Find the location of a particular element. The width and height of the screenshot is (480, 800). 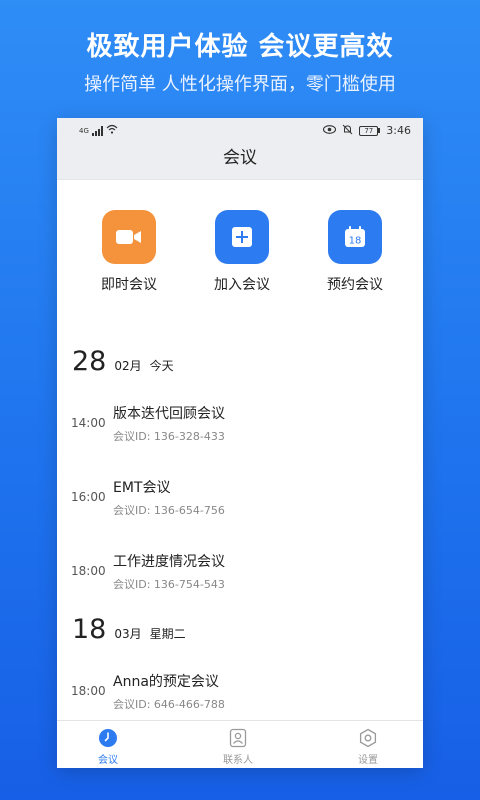

date-day: 18 is located at coordinates (89, 629).